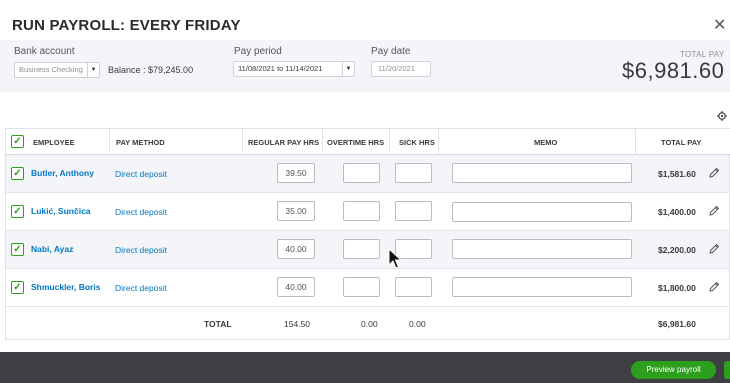  I want to click on dialog-title: RUN PAYROLL: EVERY FRIDAY, so click(126, 25).